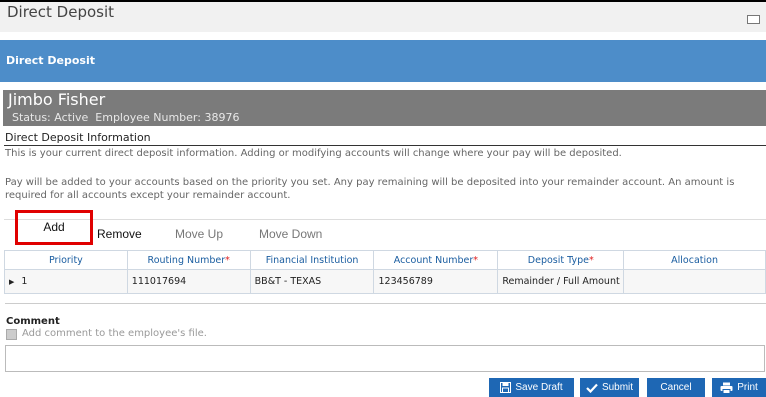 Image resolution: width=766 pixels, height=397 pixels. What do you see at coordinates (561, 260) in the screenshot?
I see `column-header-deposit-type: Deposit Type*` at bounding box center [561, 260].